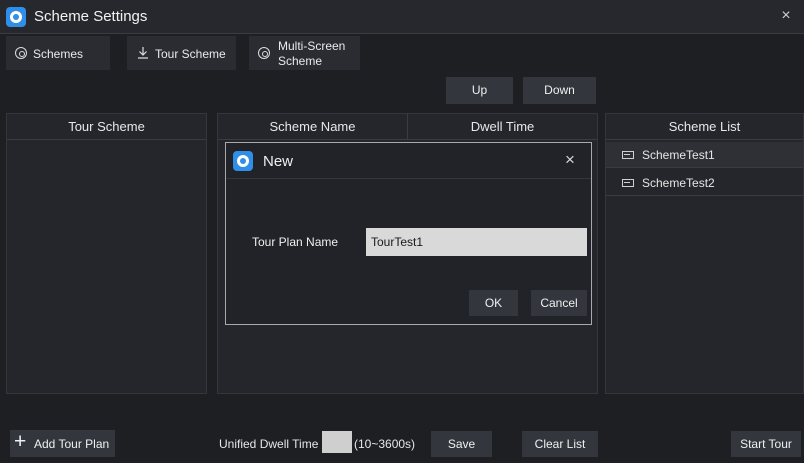 This screenshot has height=463, width=804. I want to click on tab-multi-screen-scheme: Multi-Screen Scheme, so click(304, 53).